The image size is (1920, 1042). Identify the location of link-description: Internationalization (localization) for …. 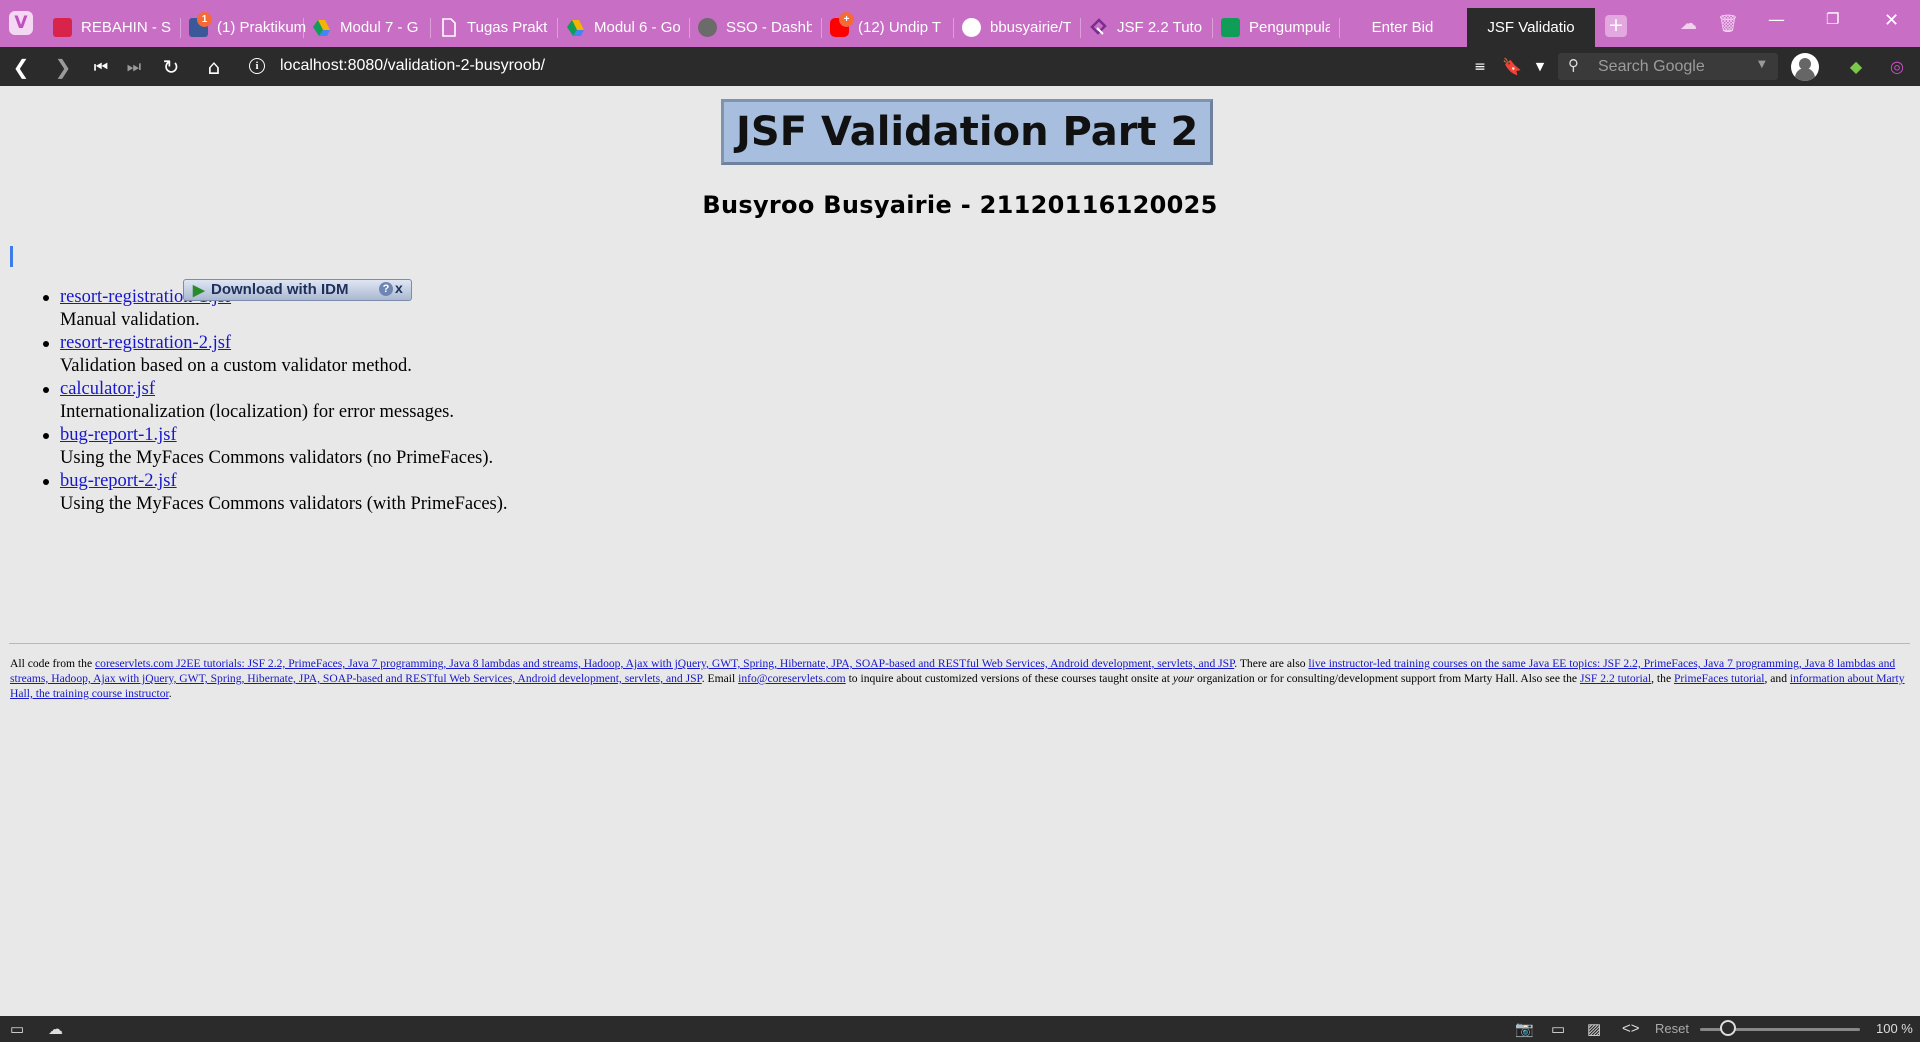
(257, 412).